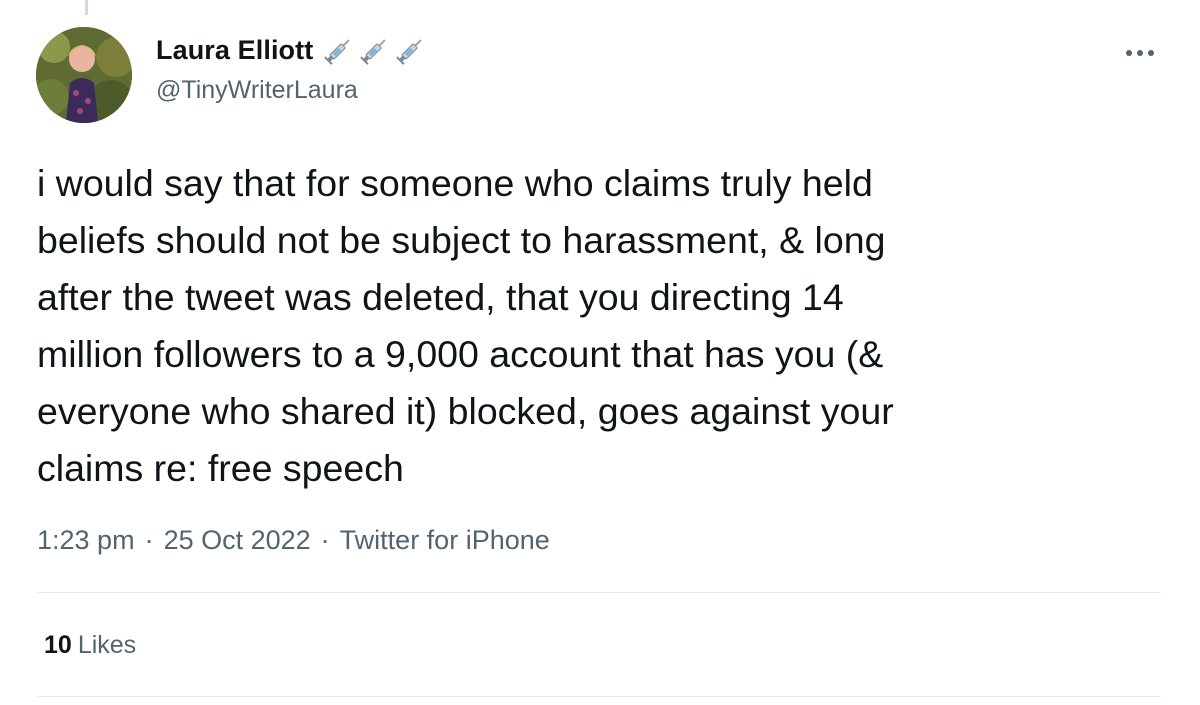  I want to click on likes-link: 10 Likes, so click(90, 645).